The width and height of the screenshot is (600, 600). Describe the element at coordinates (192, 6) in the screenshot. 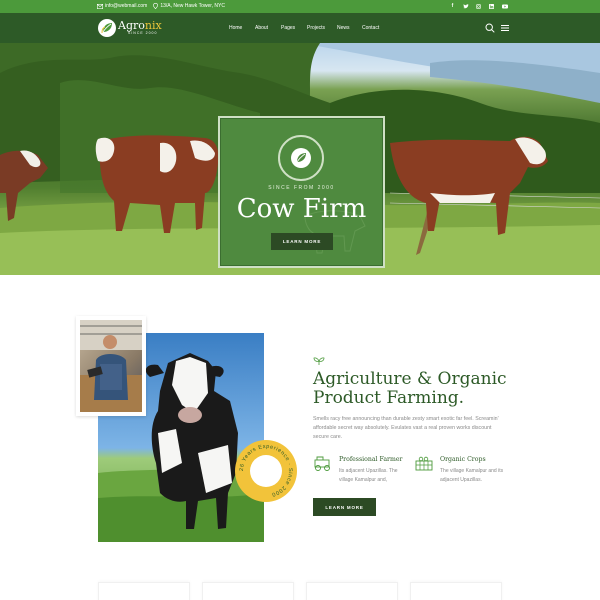

I see `address-text: 13/A, New Hawk Tower, NYC` at that location.